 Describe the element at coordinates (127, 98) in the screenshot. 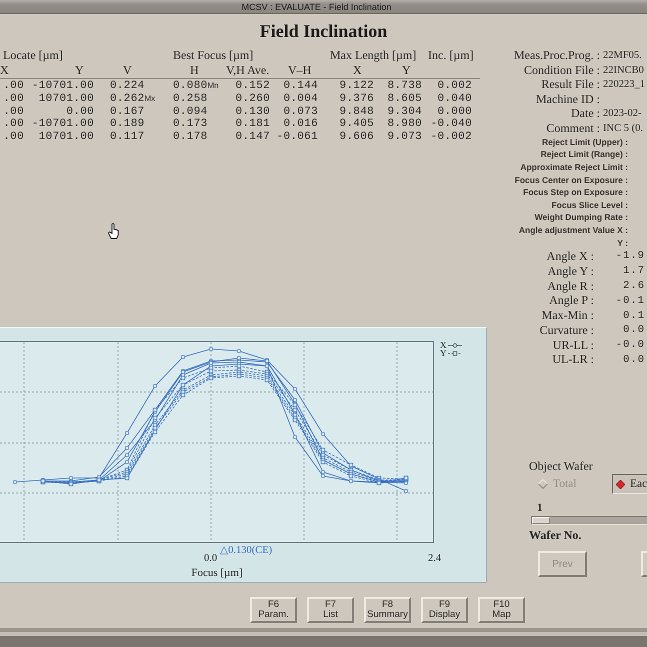

I see `table-cell: 0.262` at that location.